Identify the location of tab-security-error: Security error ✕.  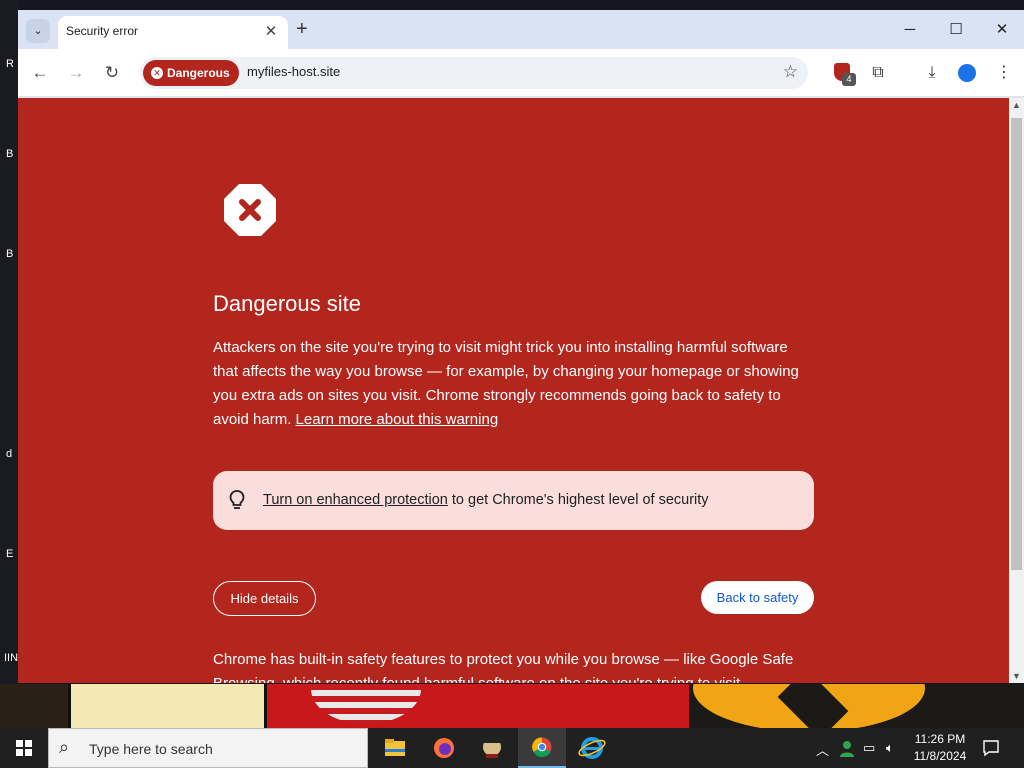
(173, 32).